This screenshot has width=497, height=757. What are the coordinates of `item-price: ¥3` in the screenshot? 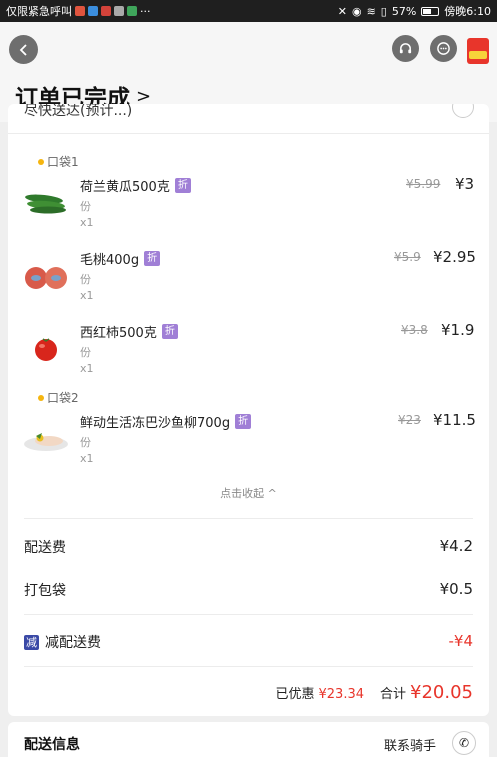 It's located at (465, 184).